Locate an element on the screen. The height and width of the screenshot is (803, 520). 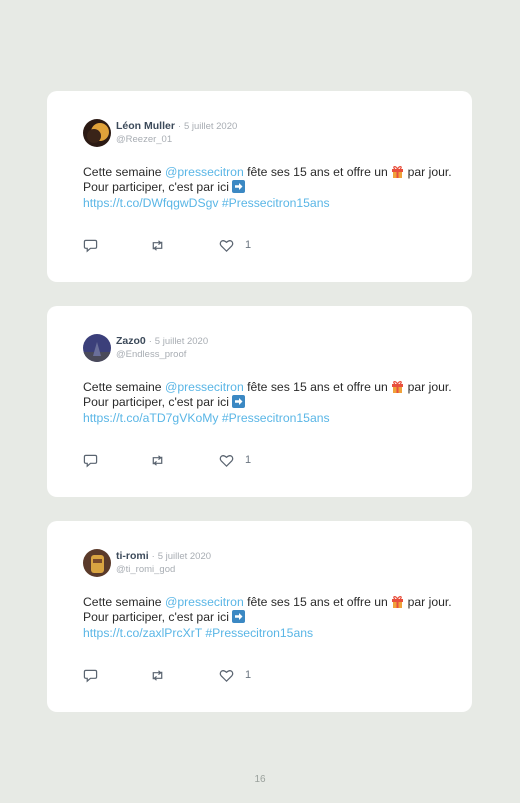
tweet-header: Zazo0 · 5 juillet 2020 @Endless_proof is located at coordinates (162, 348).